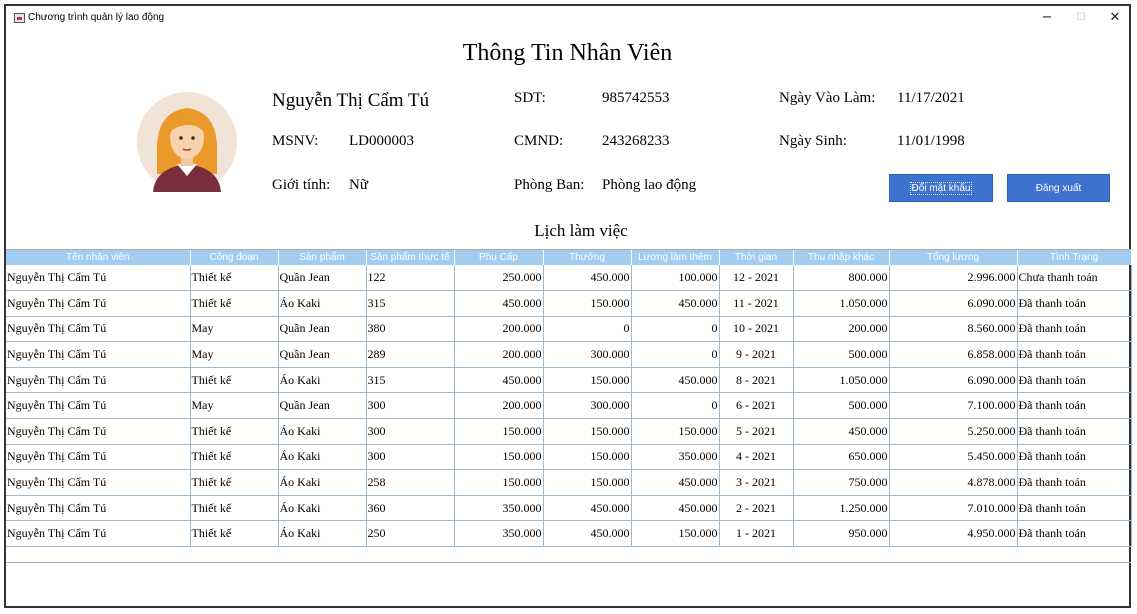  I want to click on table-cell: 4 - 2021, so click(756, 457).